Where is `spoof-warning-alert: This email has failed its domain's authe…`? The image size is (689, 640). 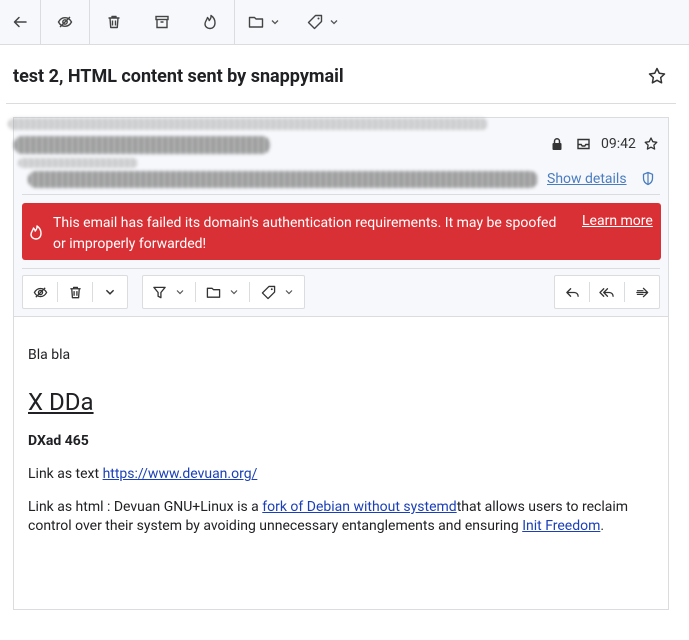 spoof-warning-alert: This email has failed its domain's authe… is located at coordinates (341, 231).